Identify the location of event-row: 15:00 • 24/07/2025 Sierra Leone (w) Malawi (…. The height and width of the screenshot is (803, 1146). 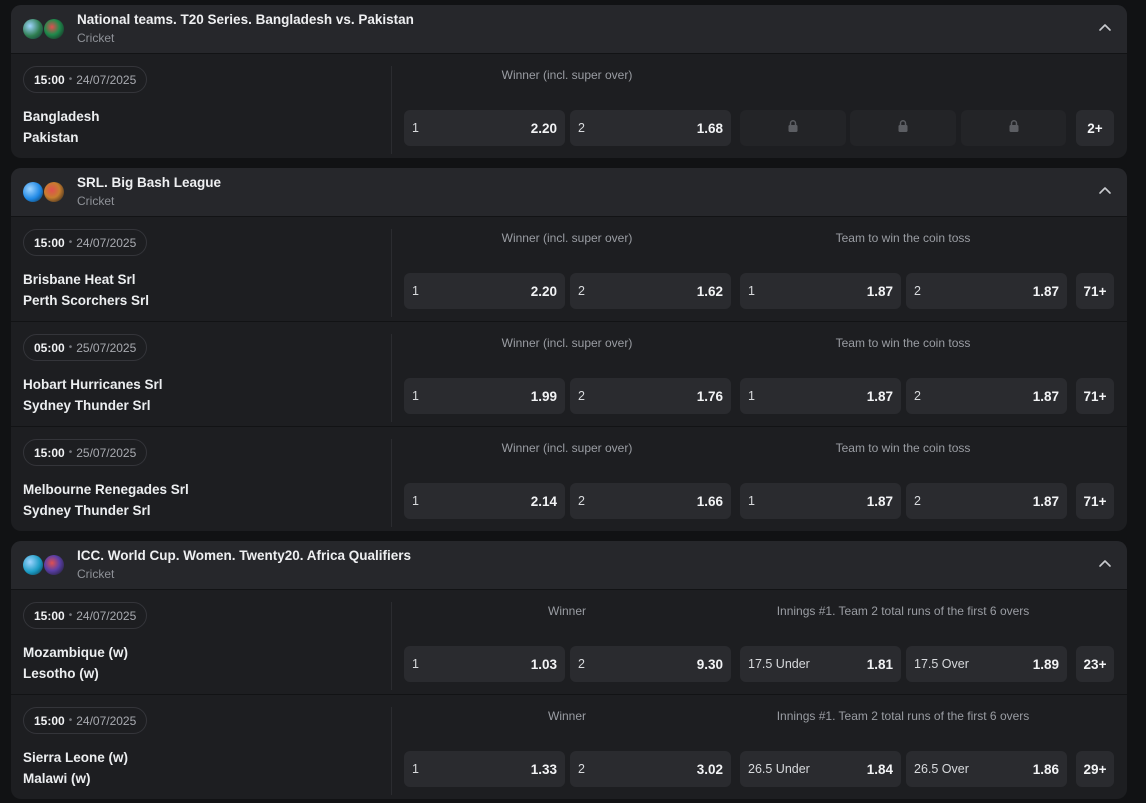
(569, 746).